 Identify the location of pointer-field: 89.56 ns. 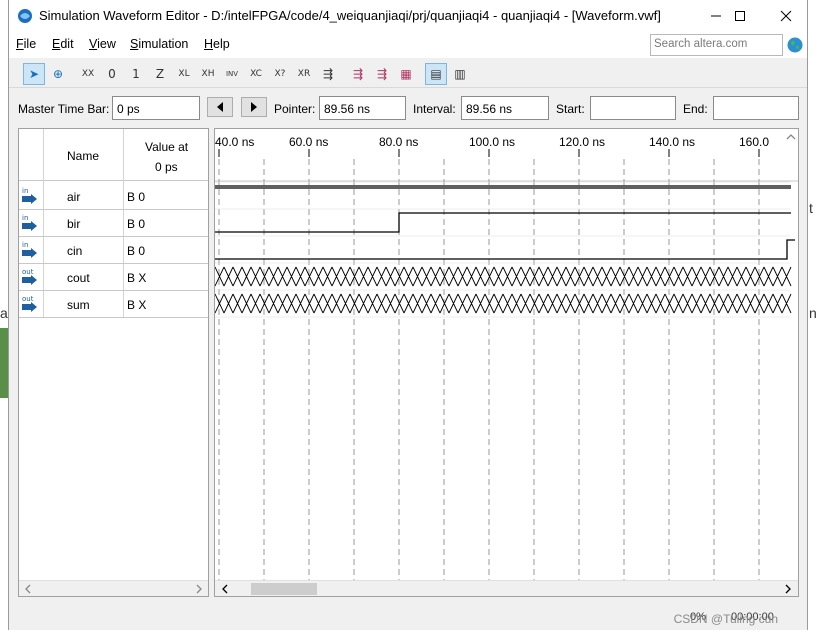
(362, 108).